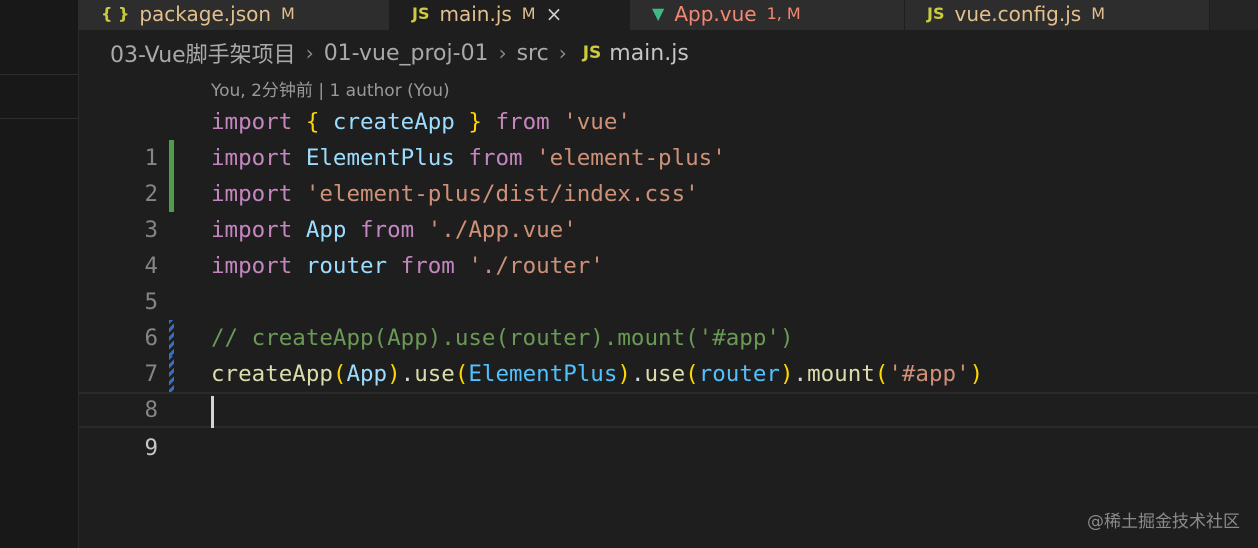 This screenshot has height=548, width=1258. Describe the element at coordinates (929, 374) in the screenshot. I see `code-token: '#app'` at that location.